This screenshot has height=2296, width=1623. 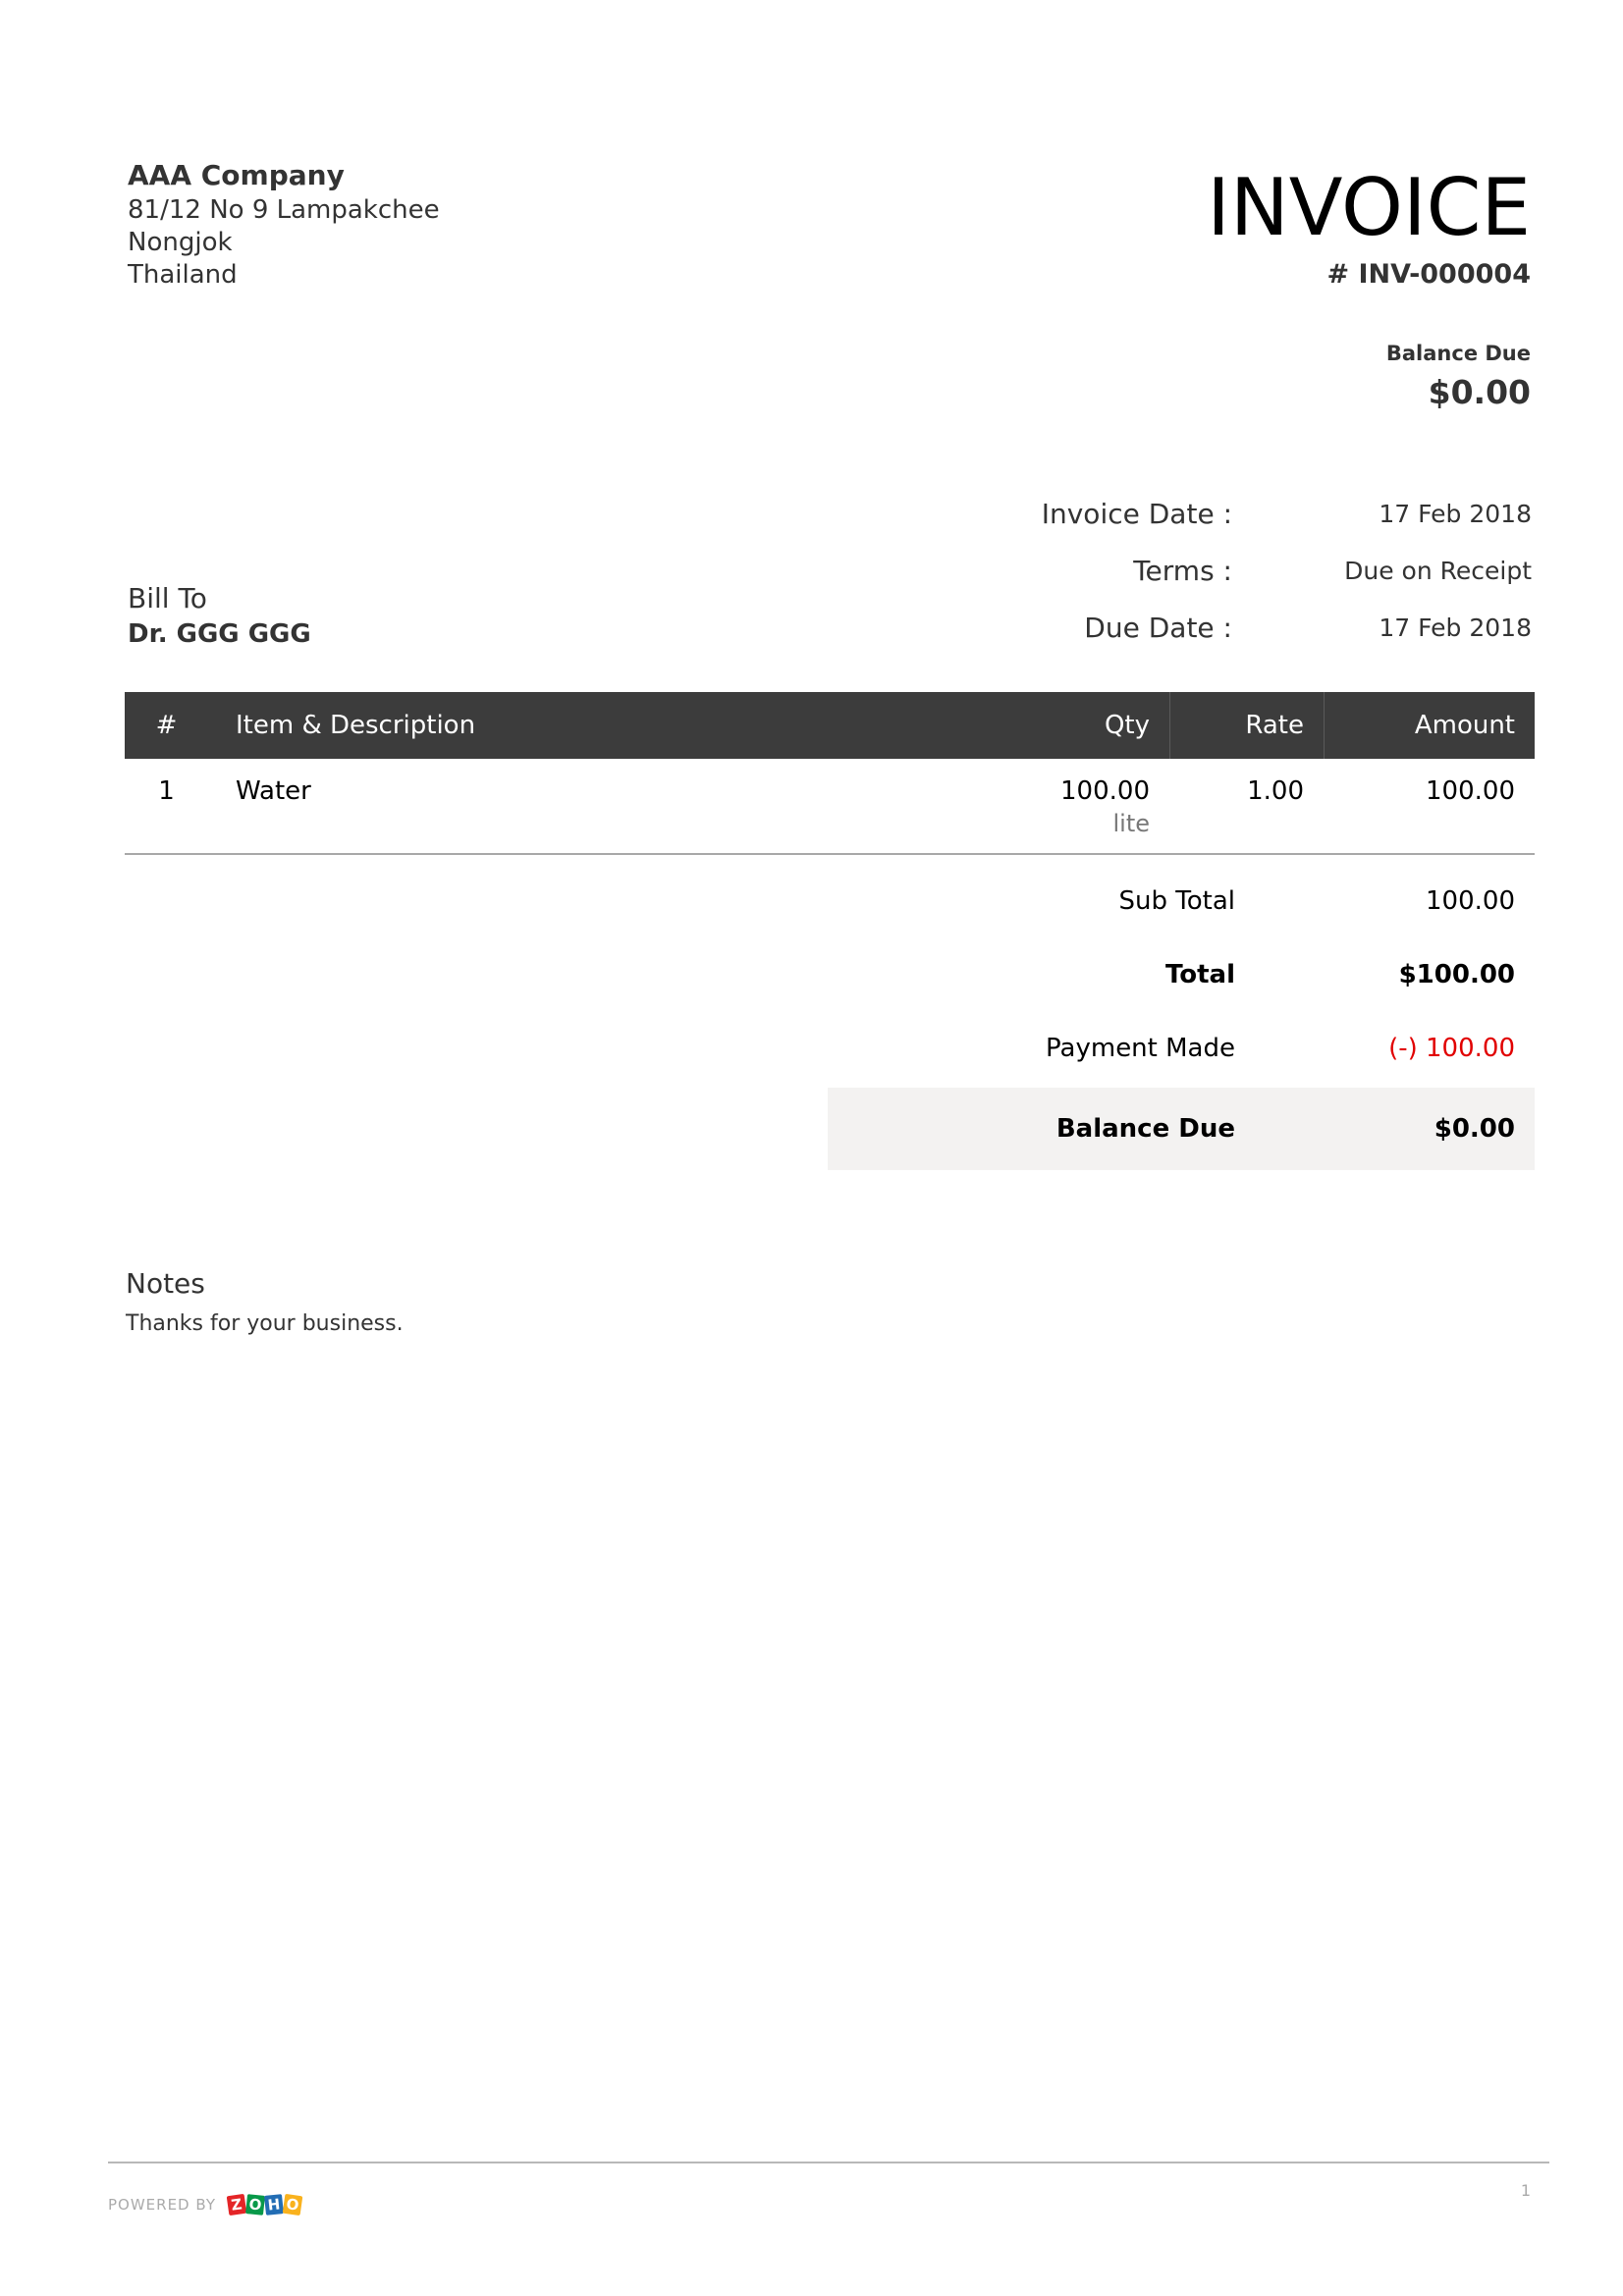 I want to click on notes-block: Notes Thanks for your business., so click(x=265, y=1300).